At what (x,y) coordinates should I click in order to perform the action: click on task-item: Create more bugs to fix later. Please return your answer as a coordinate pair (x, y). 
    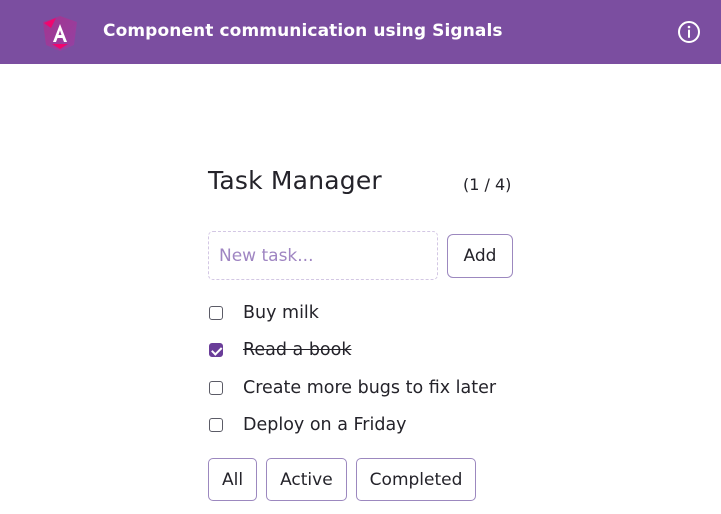
    Looking at the image, I should click on (352, 388).